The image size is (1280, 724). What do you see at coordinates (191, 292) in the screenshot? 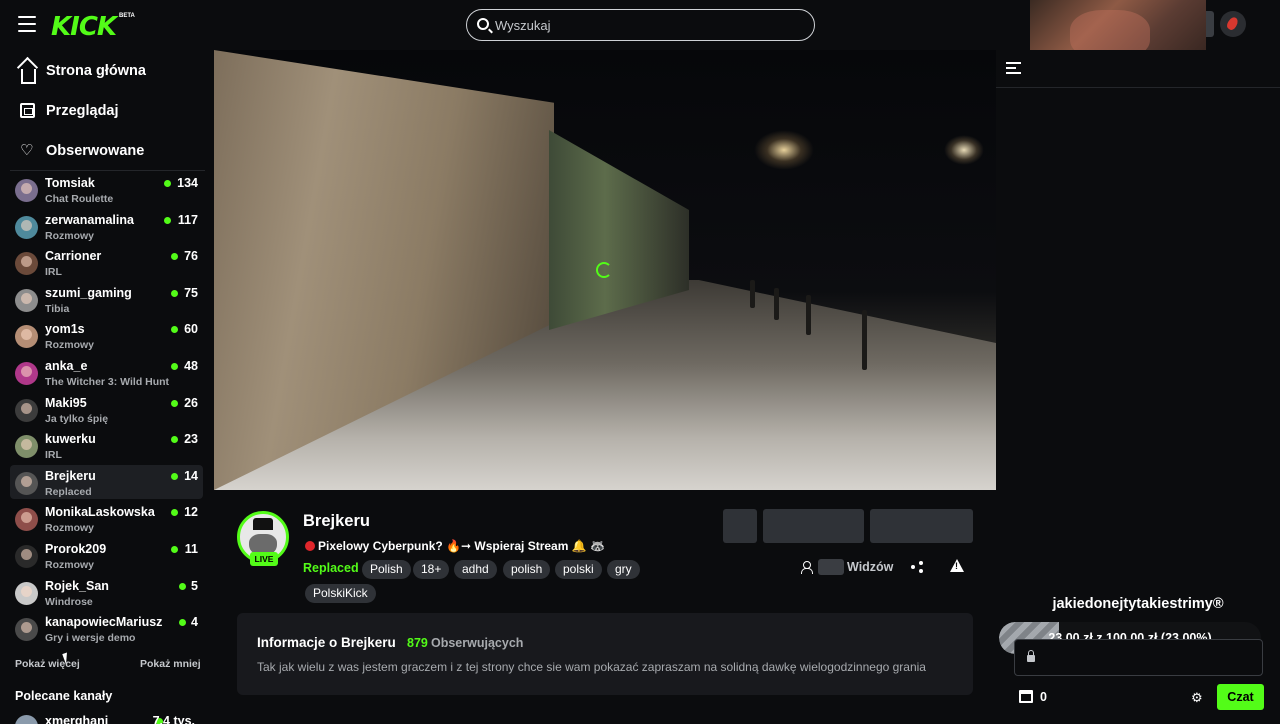
I see `viewer-count: 75` at bounding box center [191, 292].